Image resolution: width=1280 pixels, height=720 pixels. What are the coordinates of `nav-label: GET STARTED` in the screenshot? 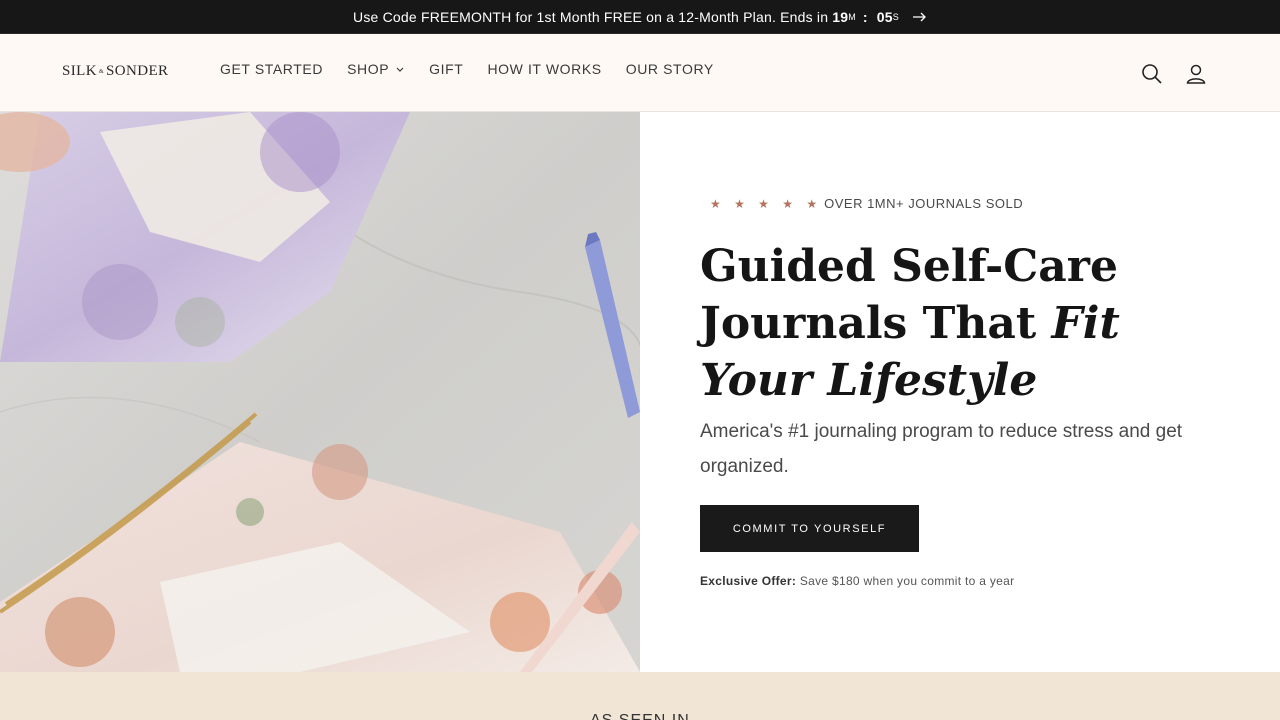 It's located at (272, 69).